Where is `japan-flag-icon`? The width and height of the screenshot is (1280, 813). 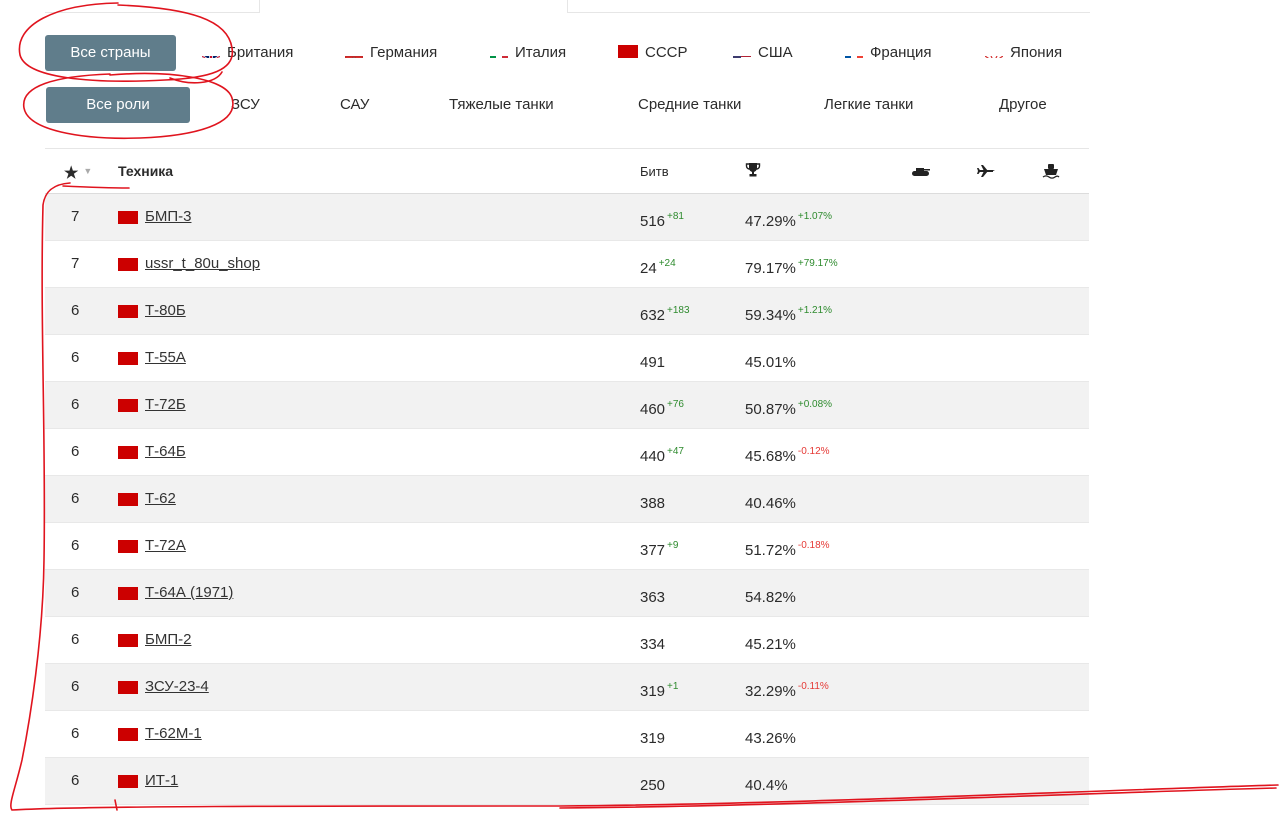
japan-flag-icon is located at coordinates (994, 52).